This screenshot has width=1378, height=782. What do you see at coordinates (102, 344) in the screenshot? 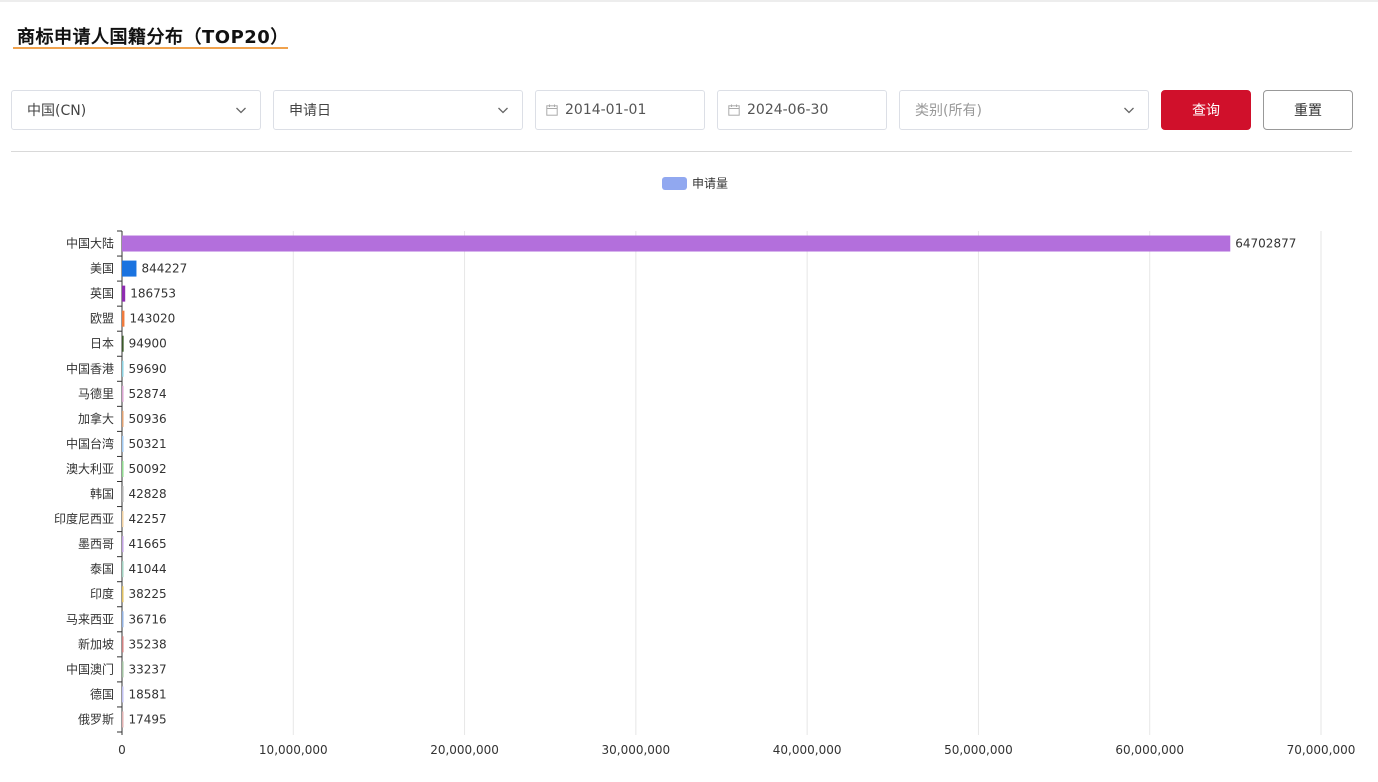
I see `category-label: 日本` at bounding box center [102, 344].